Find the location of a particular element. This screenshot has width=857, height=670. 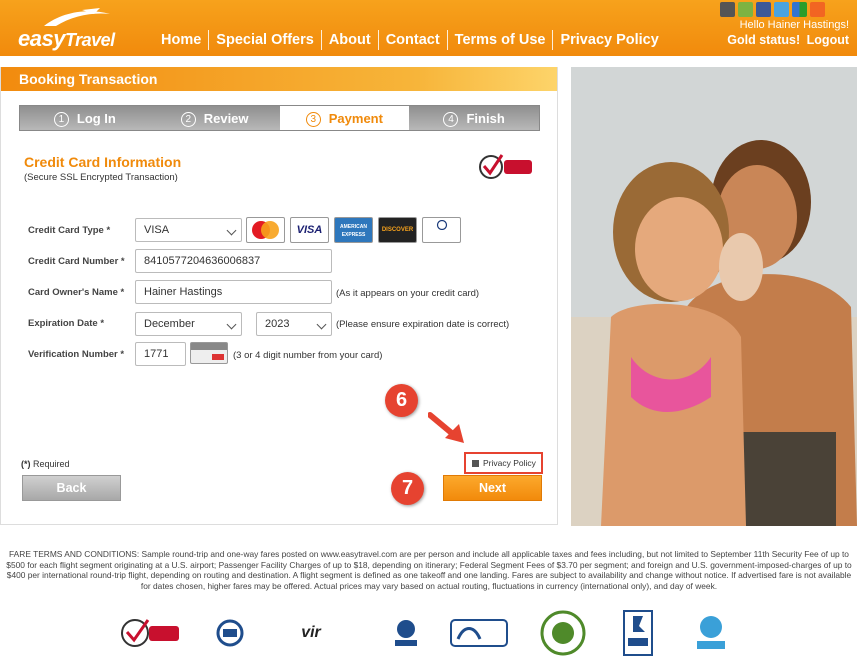

step-login: 1 Log In is located at coordinates (85, 118).